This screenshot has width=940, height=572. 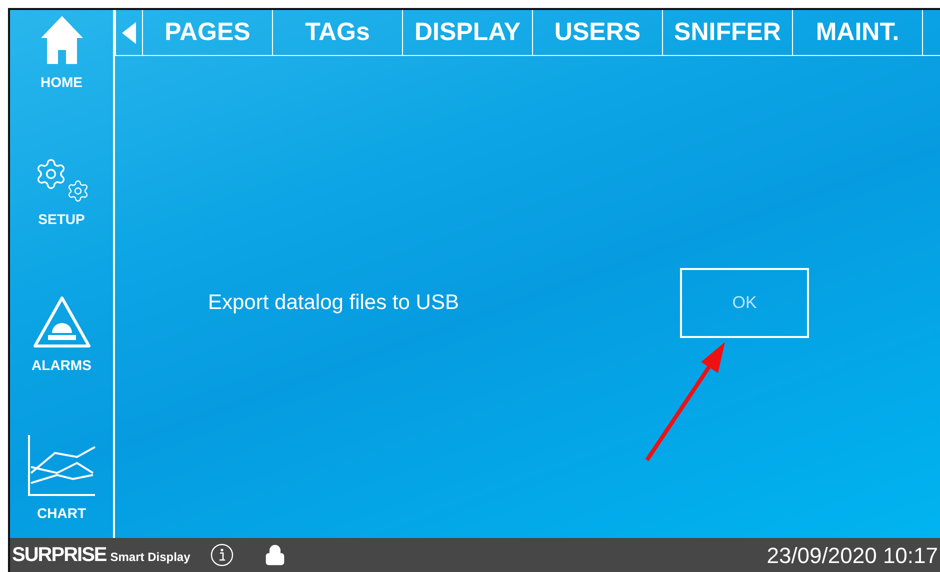 I want to click on tab: MAINT., so click(x=858, y=32).